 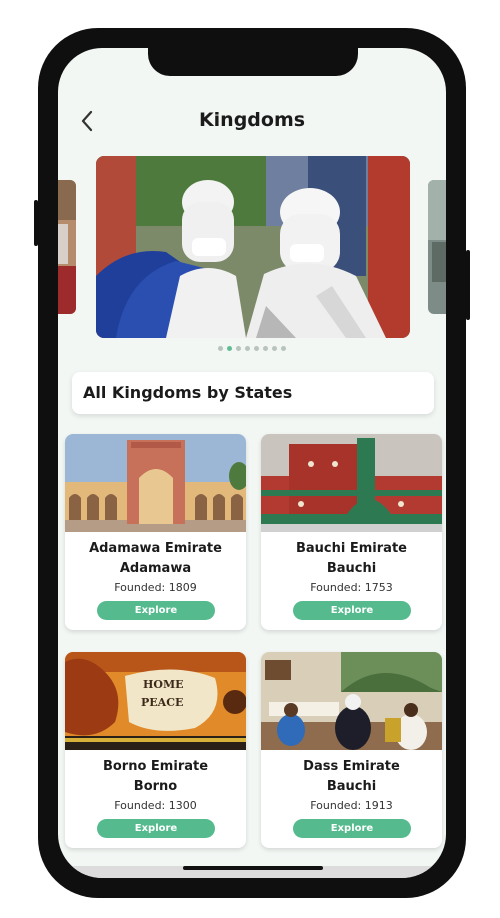 What do you see at coordinates (252, 348) in the screenshot?
I see `carousel-indicator` at bounding box center [252, 348].